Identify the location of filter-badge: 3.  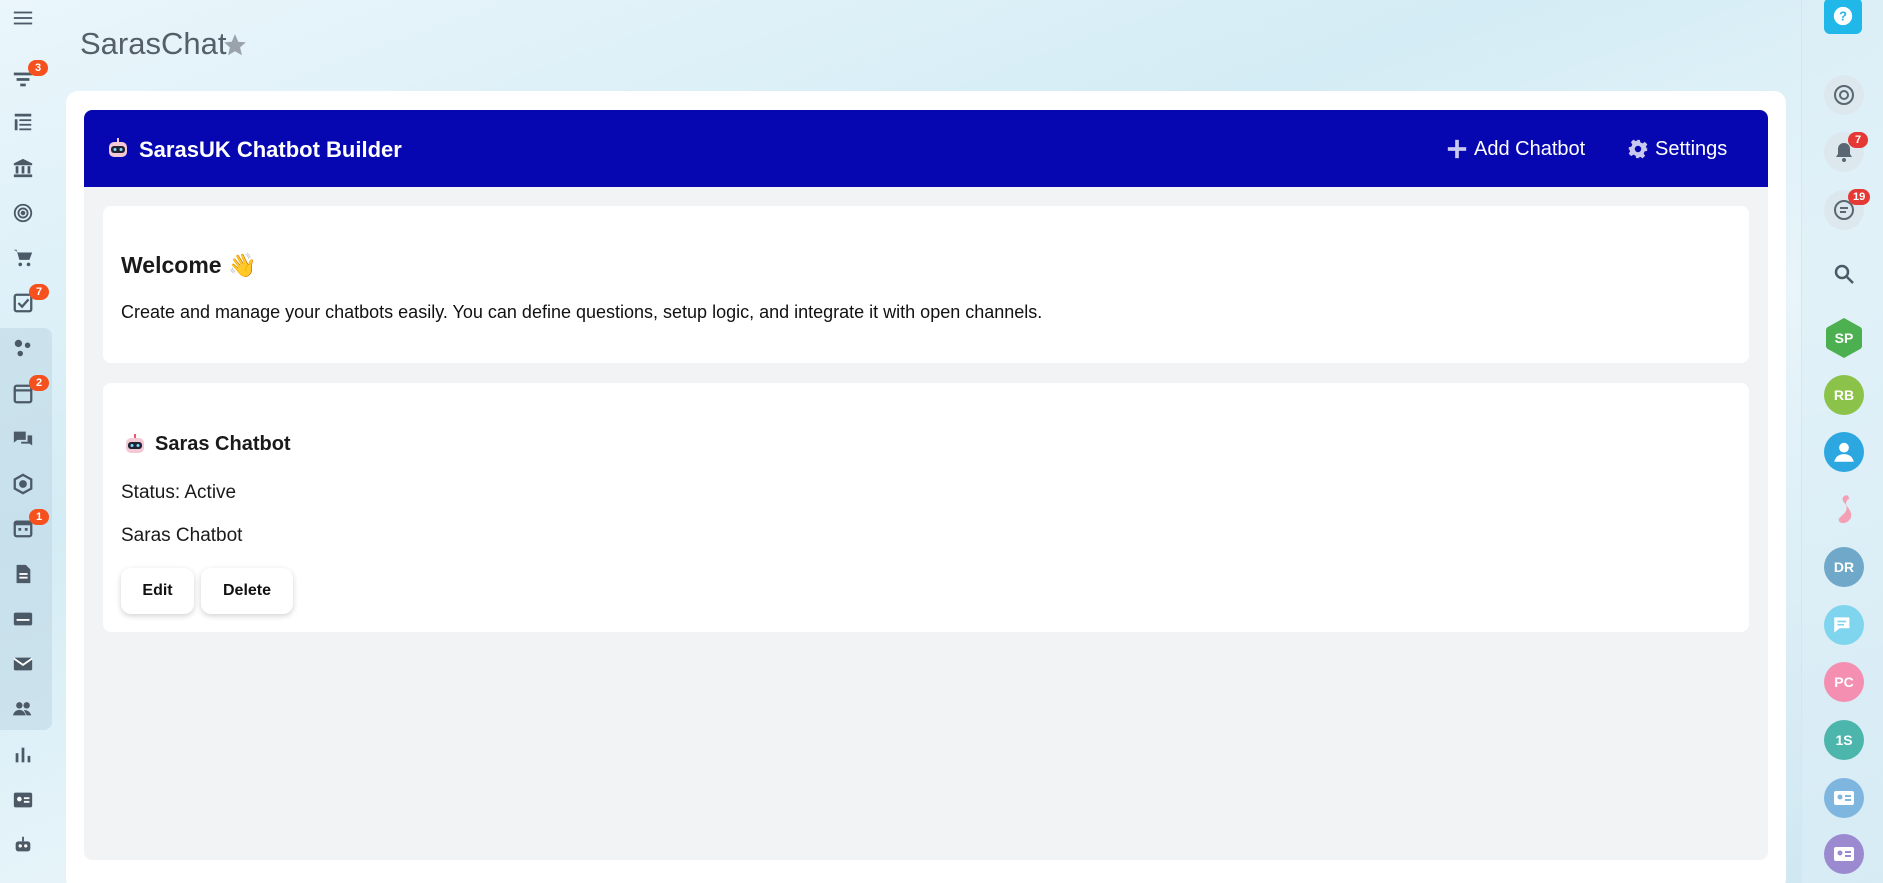
(38, 68).